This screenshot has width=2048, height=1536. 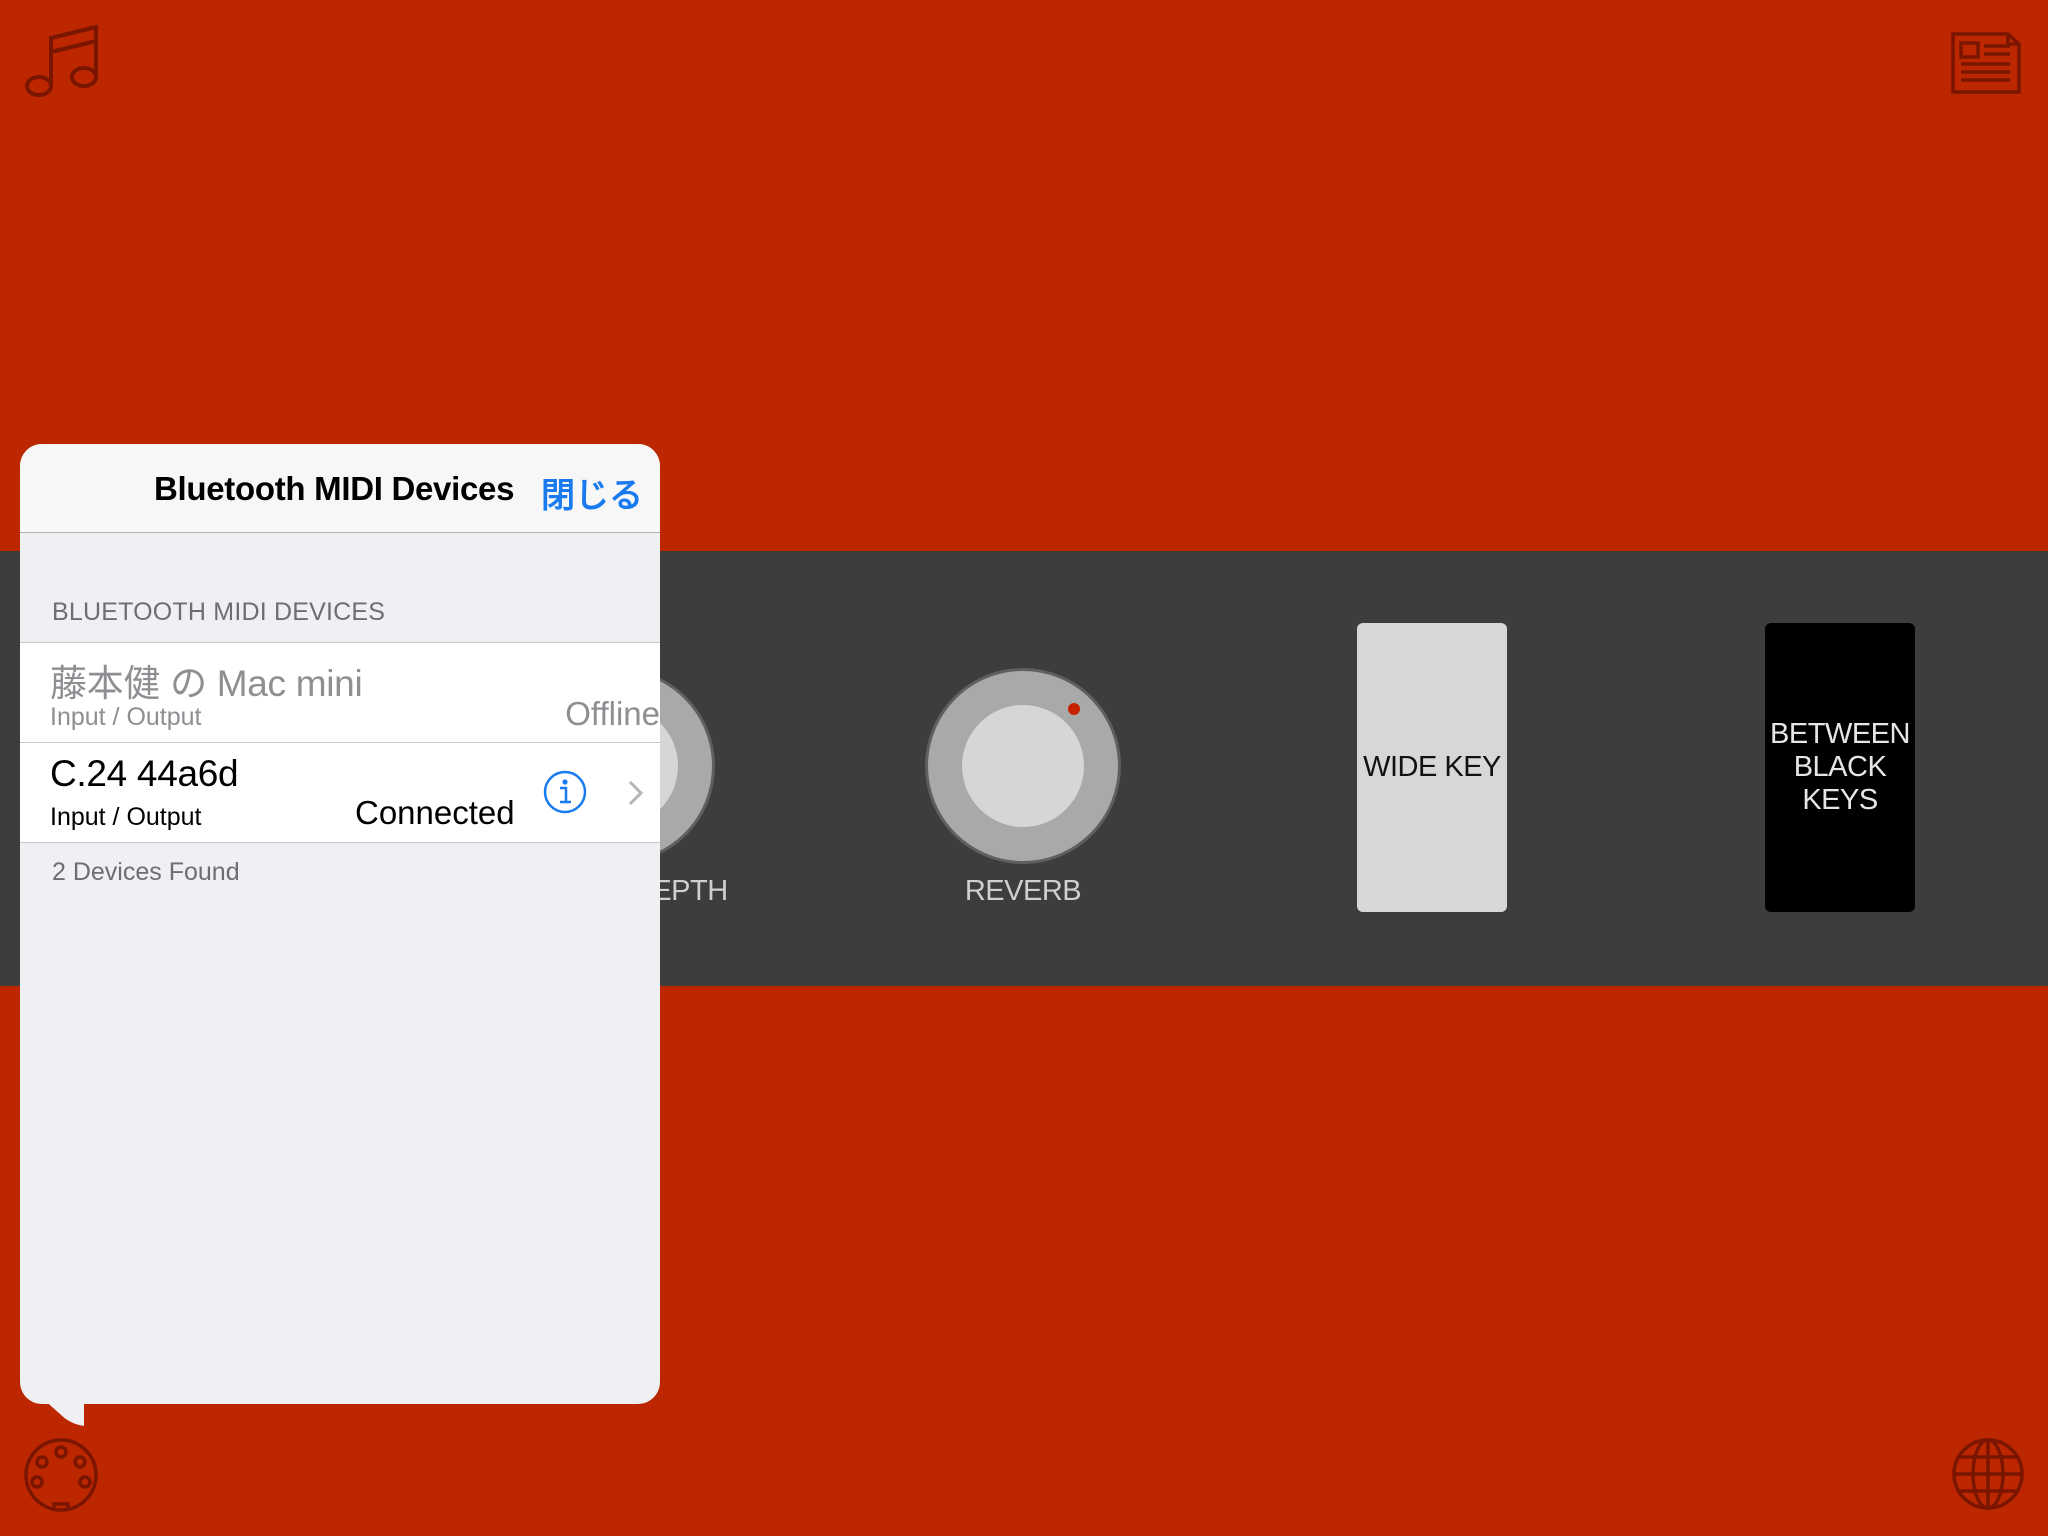 What do you see at coordinates (63, 1412) in the screenshot?
I see `popover-arrow` at bounding box center [63, 1412].